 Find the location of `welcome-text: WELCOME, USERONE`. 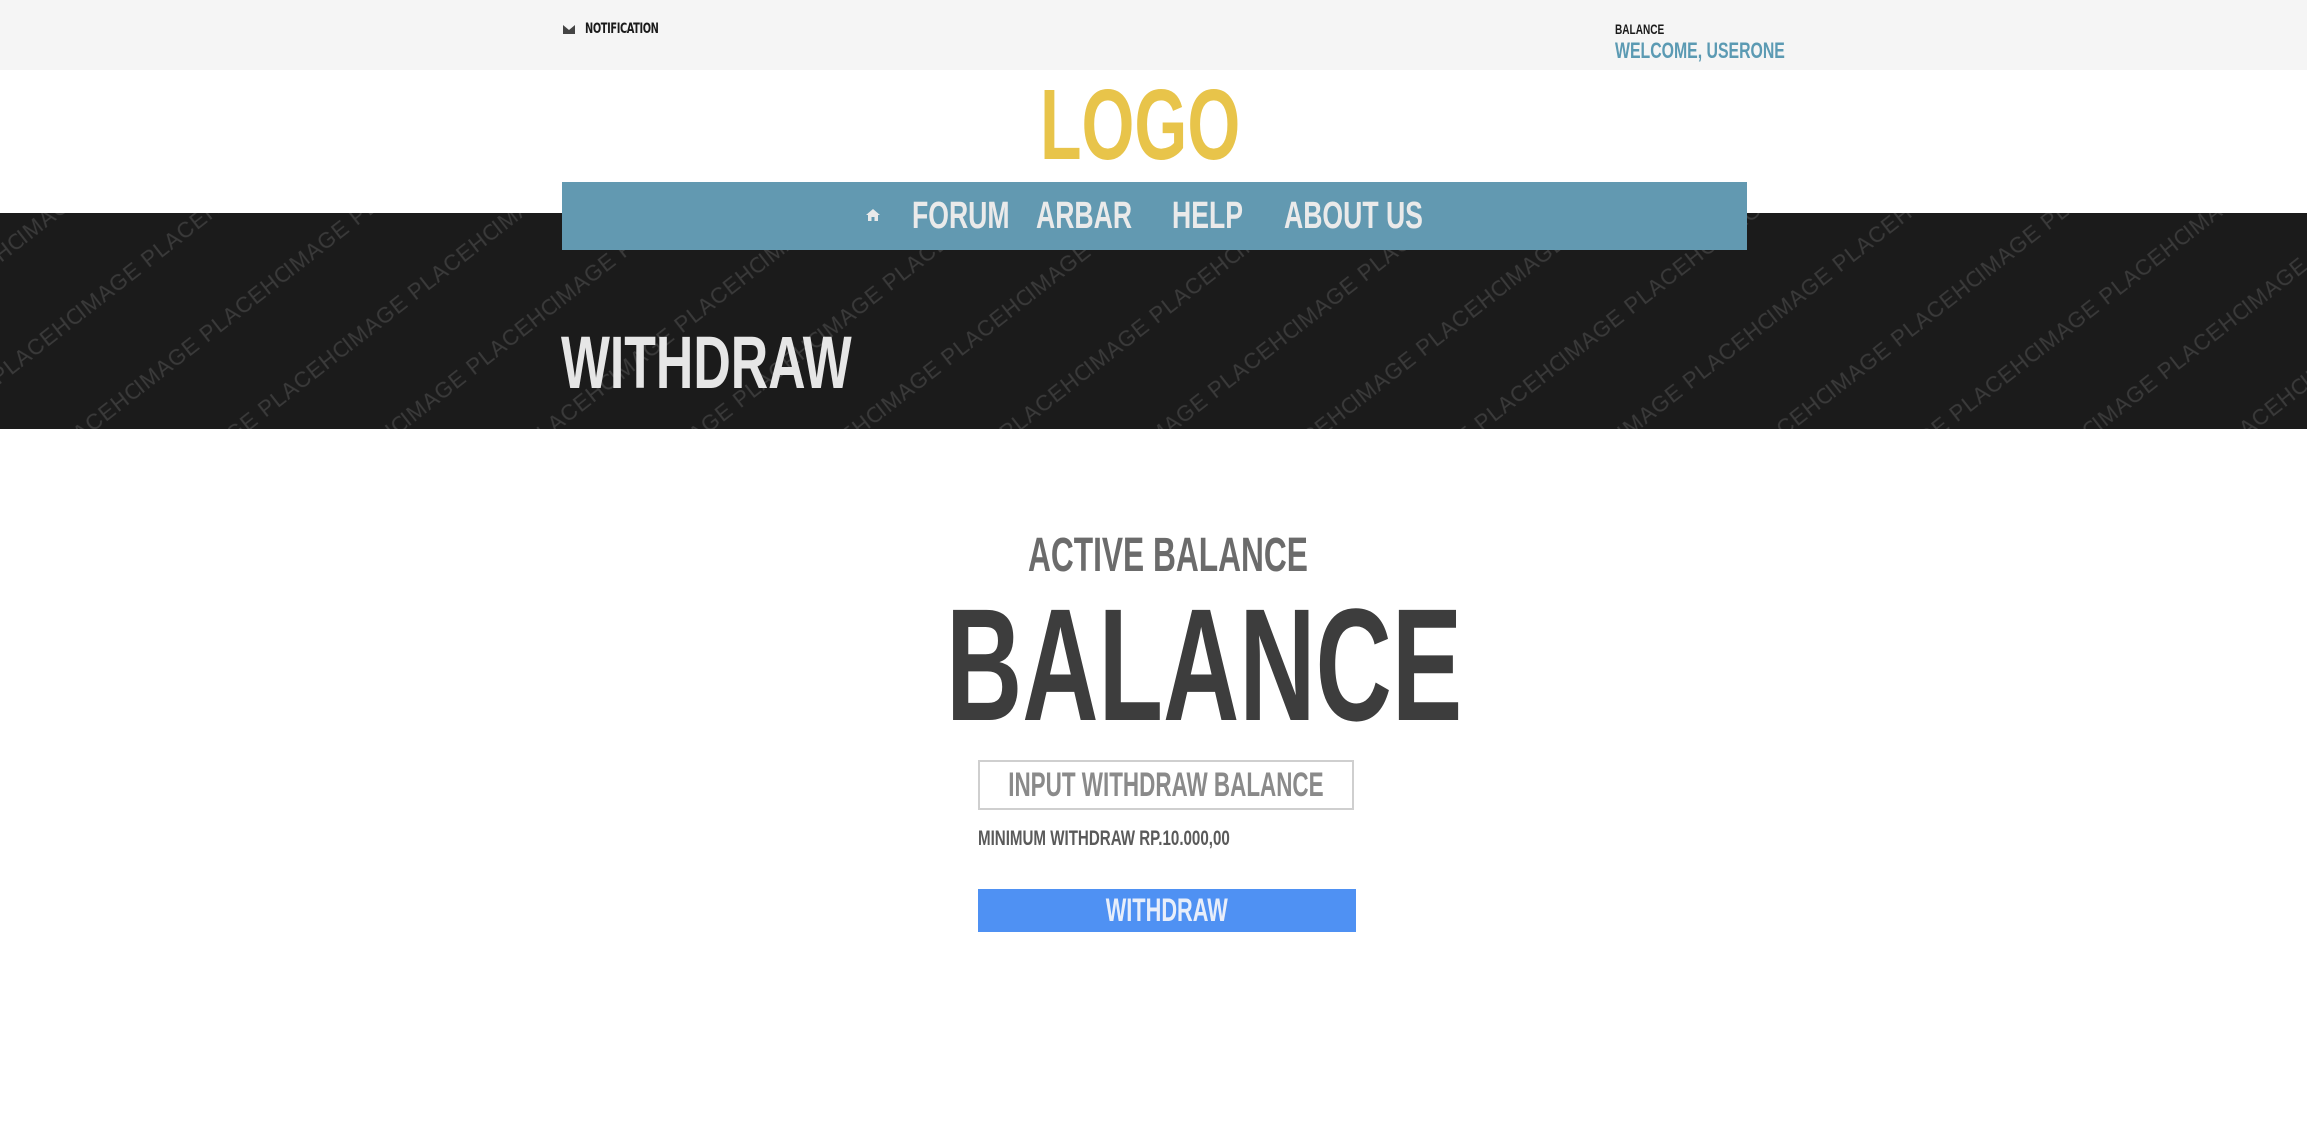

welcome-text: WELCOME, USERONE is located at coordinates (1700, 51).